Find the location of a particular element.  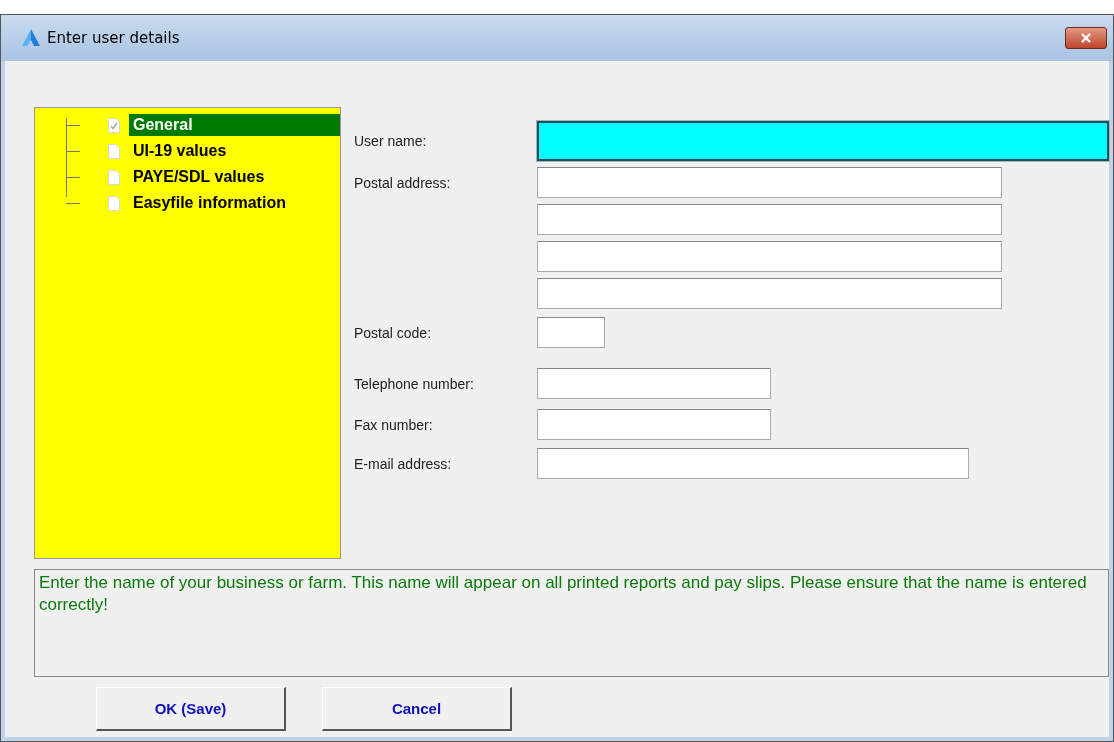

field-label: Telephone number: is located at coordinates (414, 383).